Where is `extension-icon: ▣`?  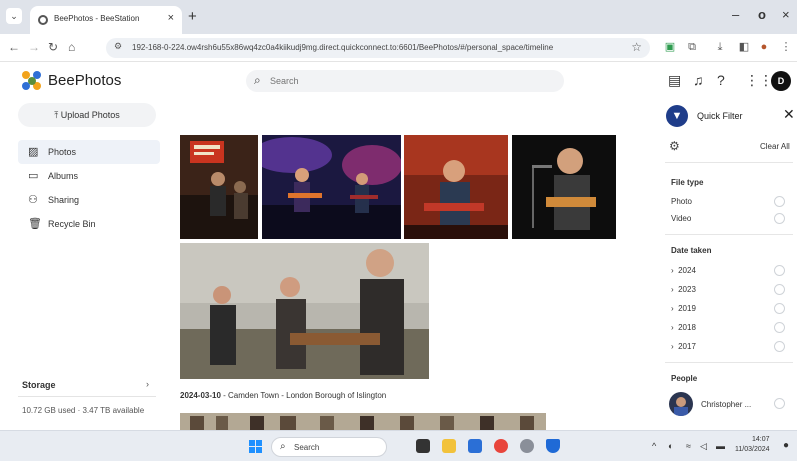
extension-icon: ▣ is located at coordinates (670, 47).